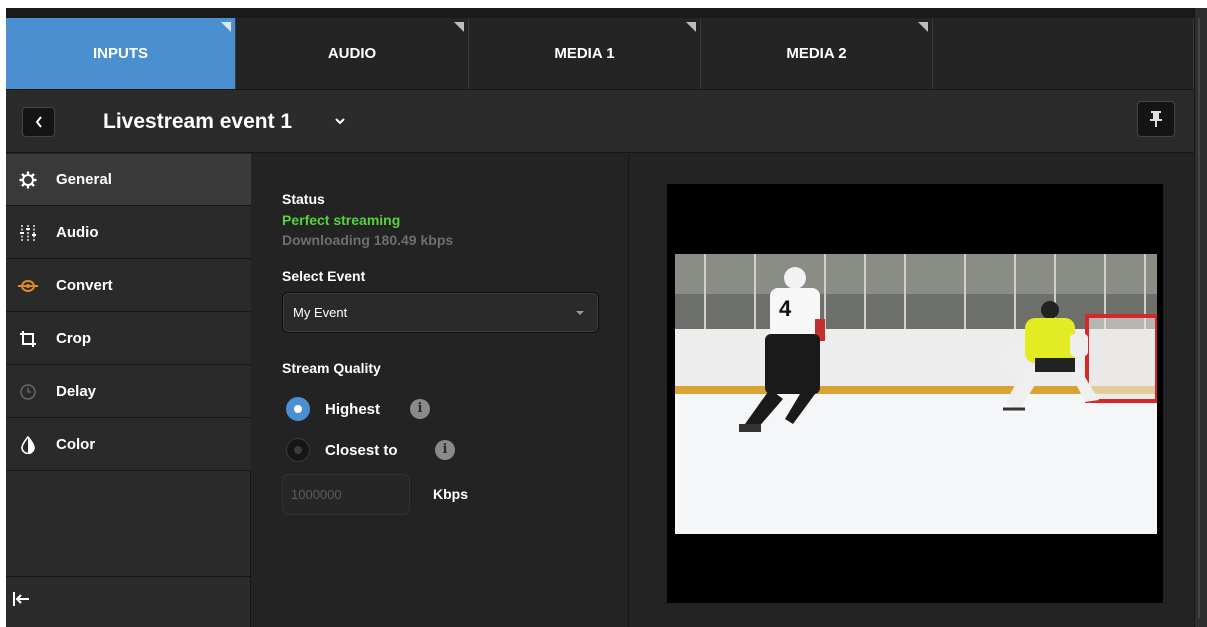  What do you see at coordinates (28, 286) in the screenshot?
I see `convert-icon` at bounding box center [28, 286].